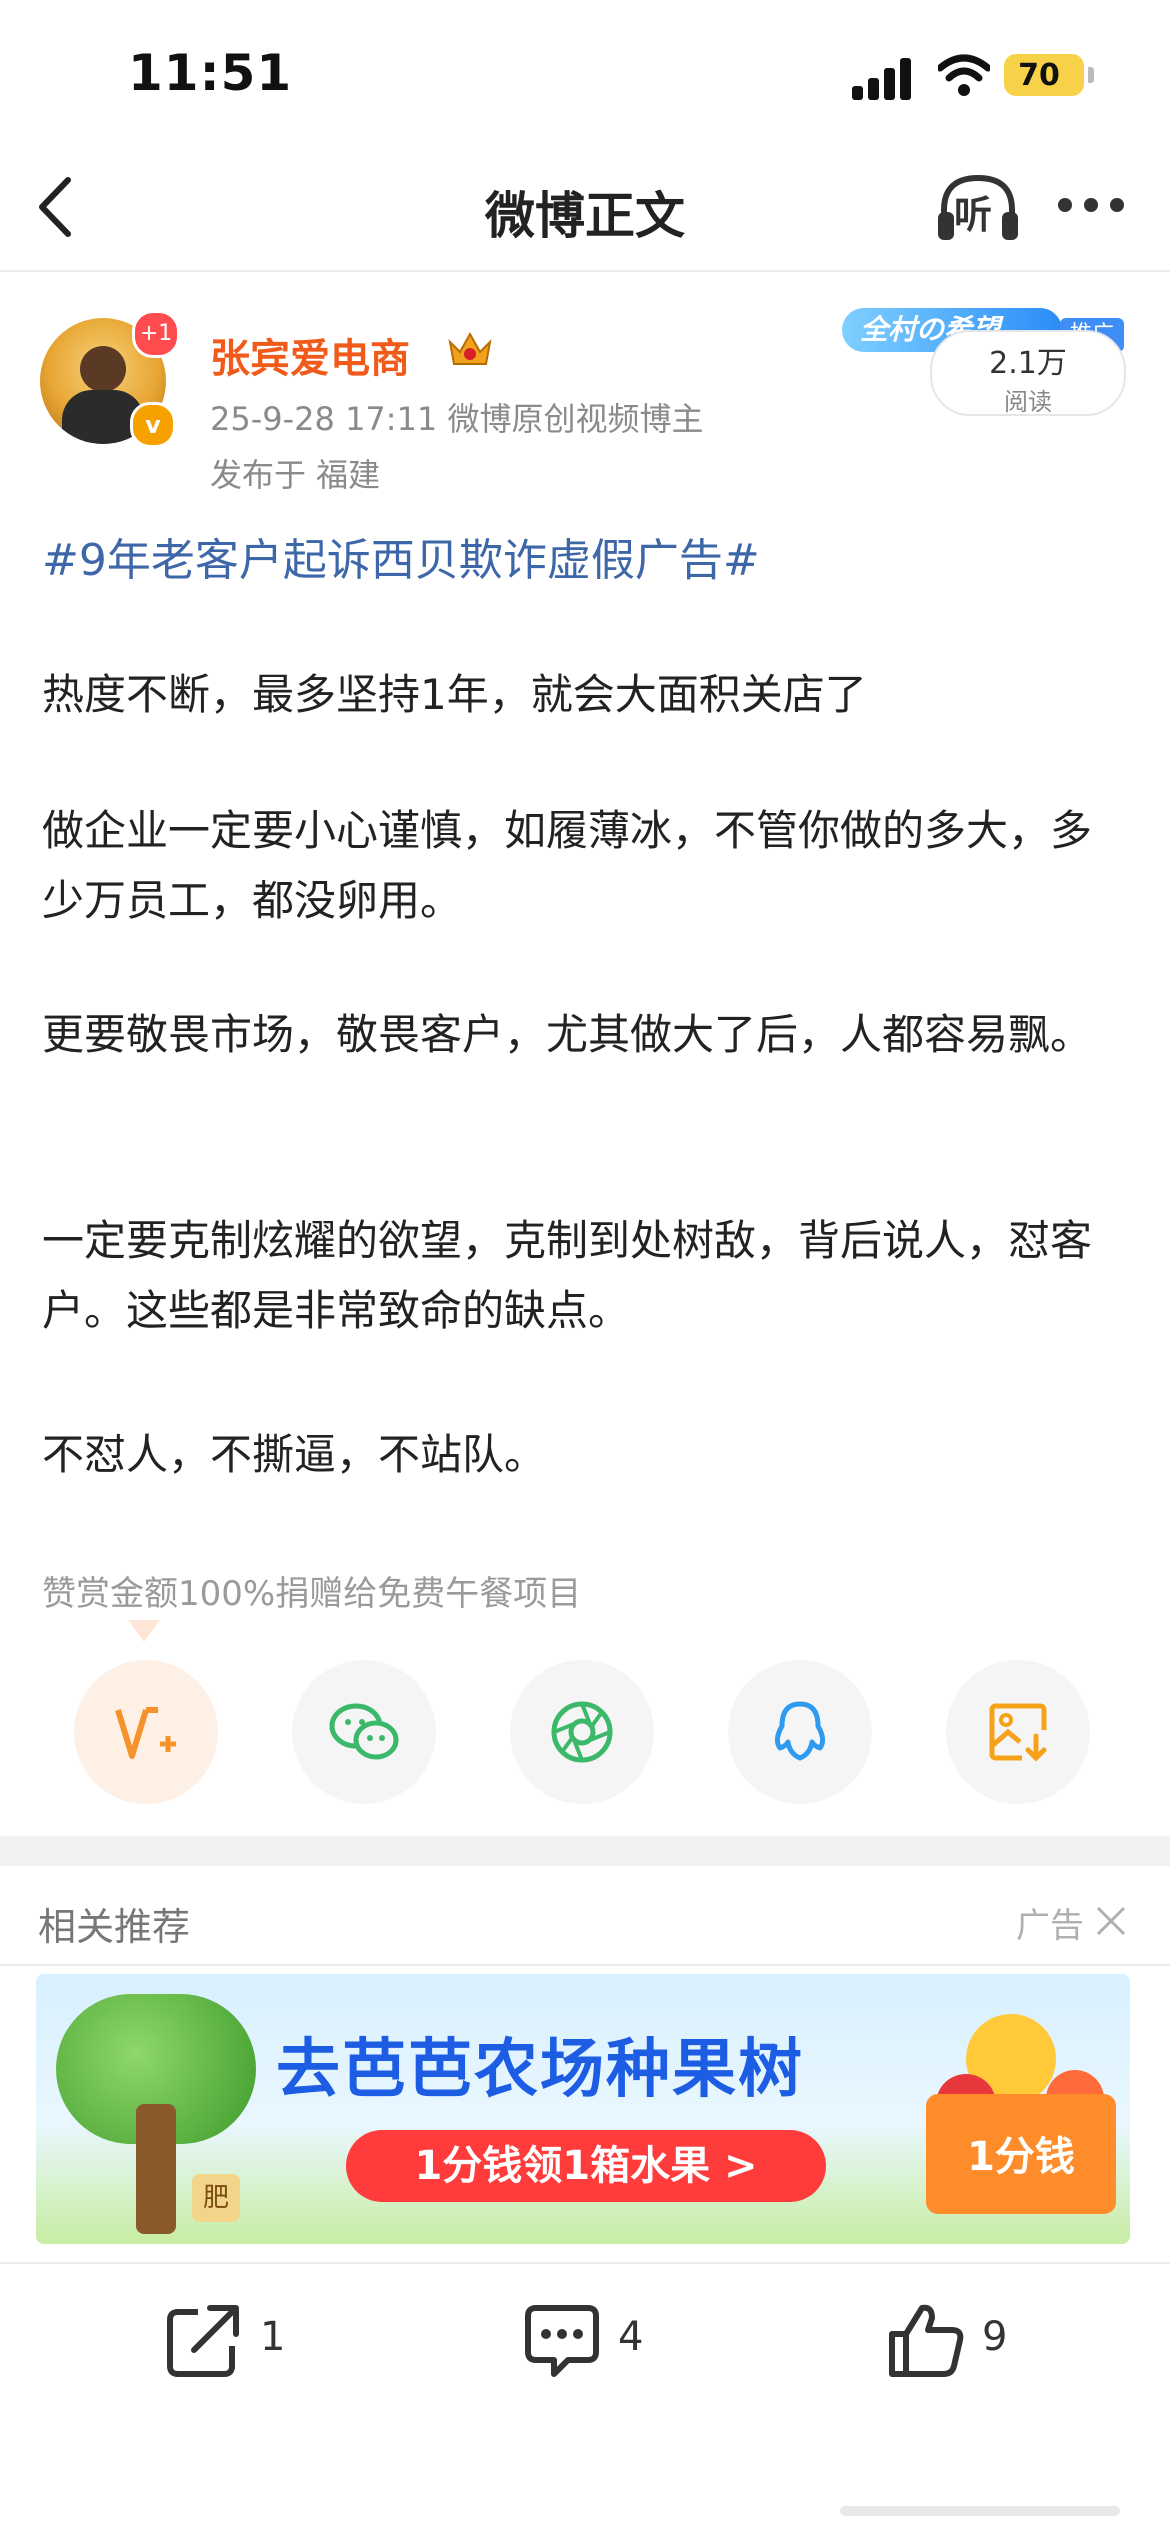 The image size is (1170, 2532). I want to click on save-image-button, so click(1018, 1732).